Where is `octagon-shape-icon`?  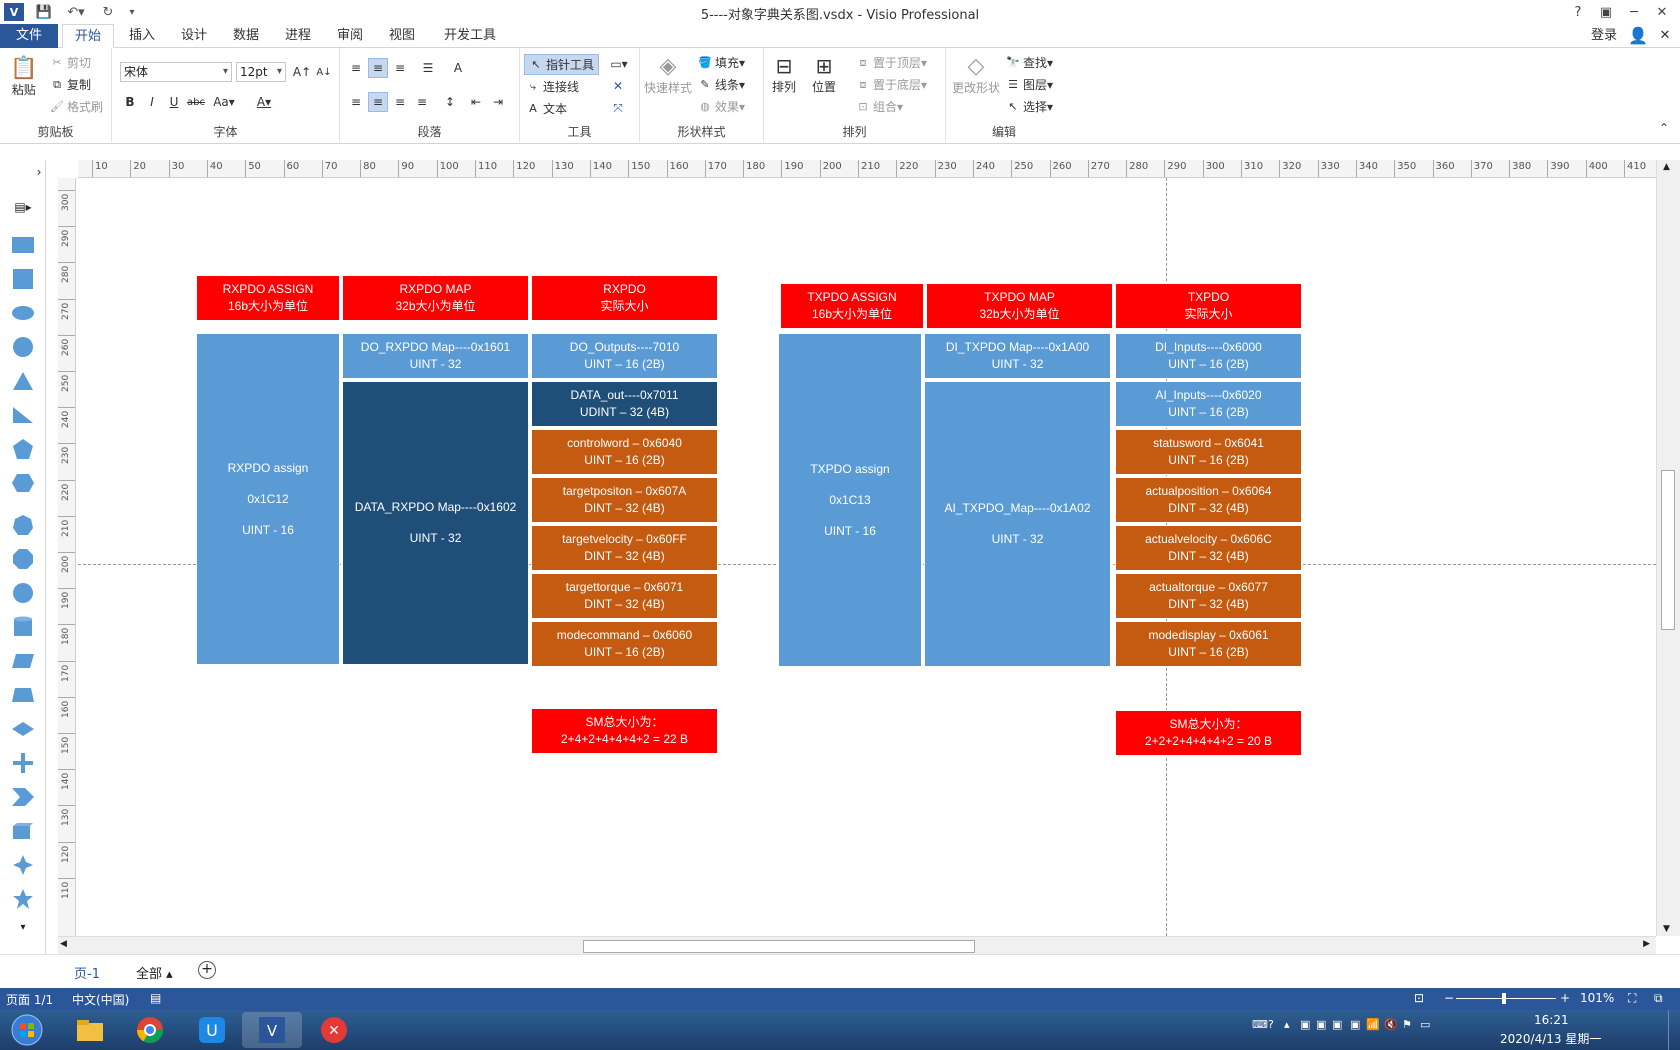 octagon-shape-icon is located at coordinates (23, 559).